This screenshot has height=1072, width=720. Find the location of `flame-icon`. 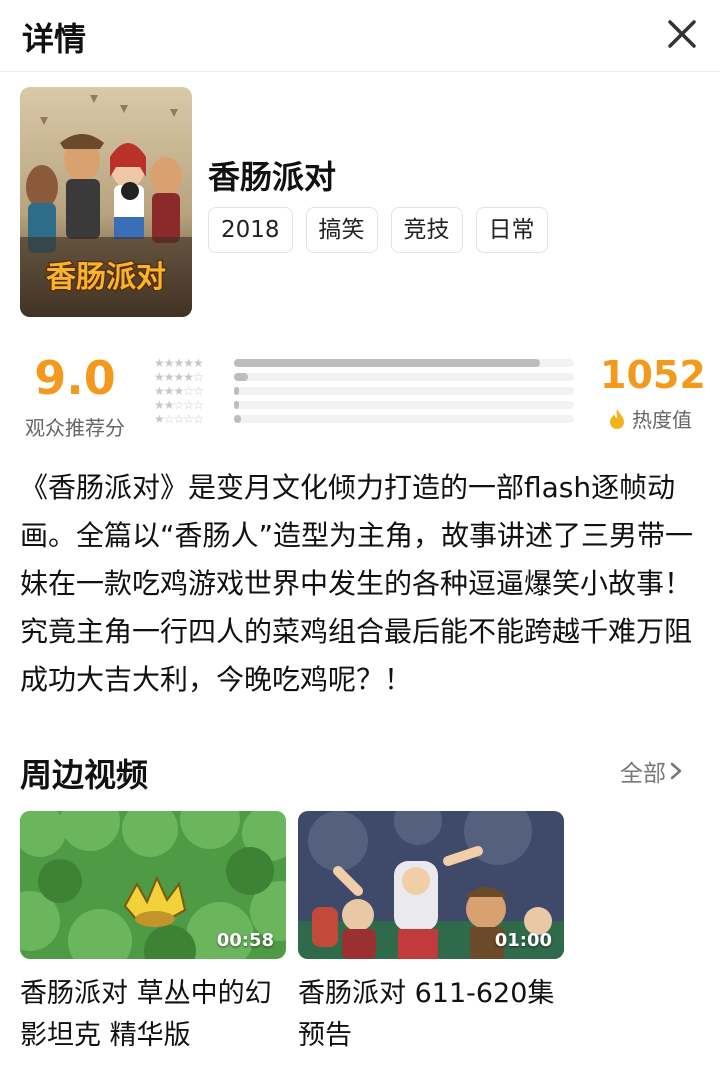

flame-icon is located at coordinates (617, 418).